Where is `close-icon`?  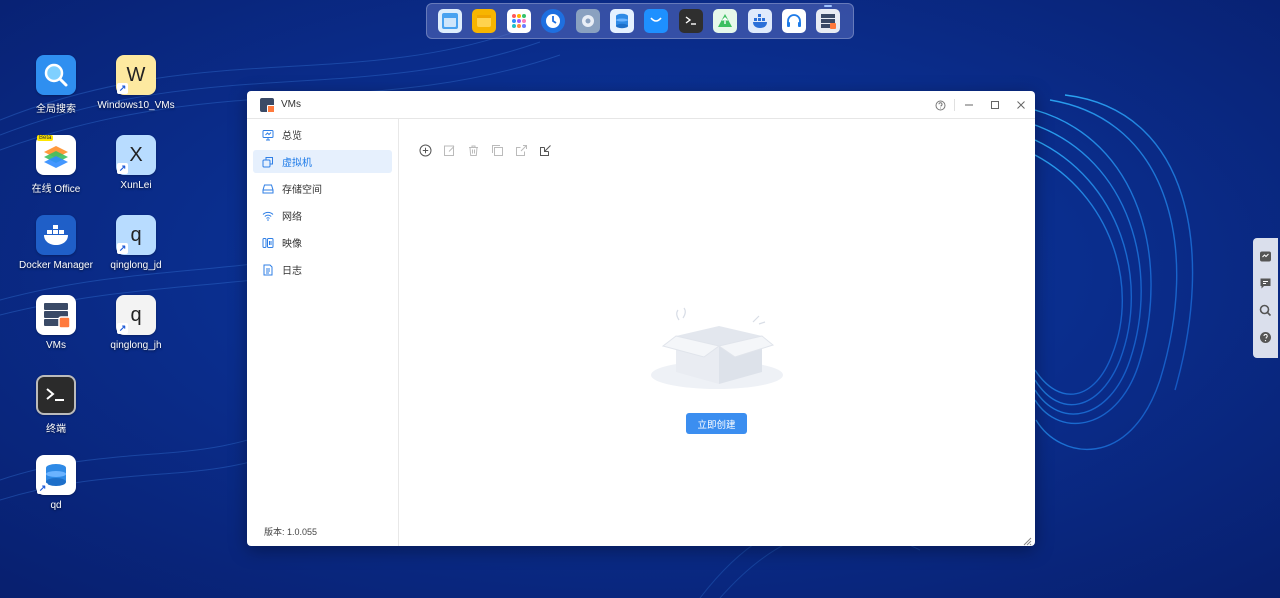
close-icon is located at coordinates (1021, 105).